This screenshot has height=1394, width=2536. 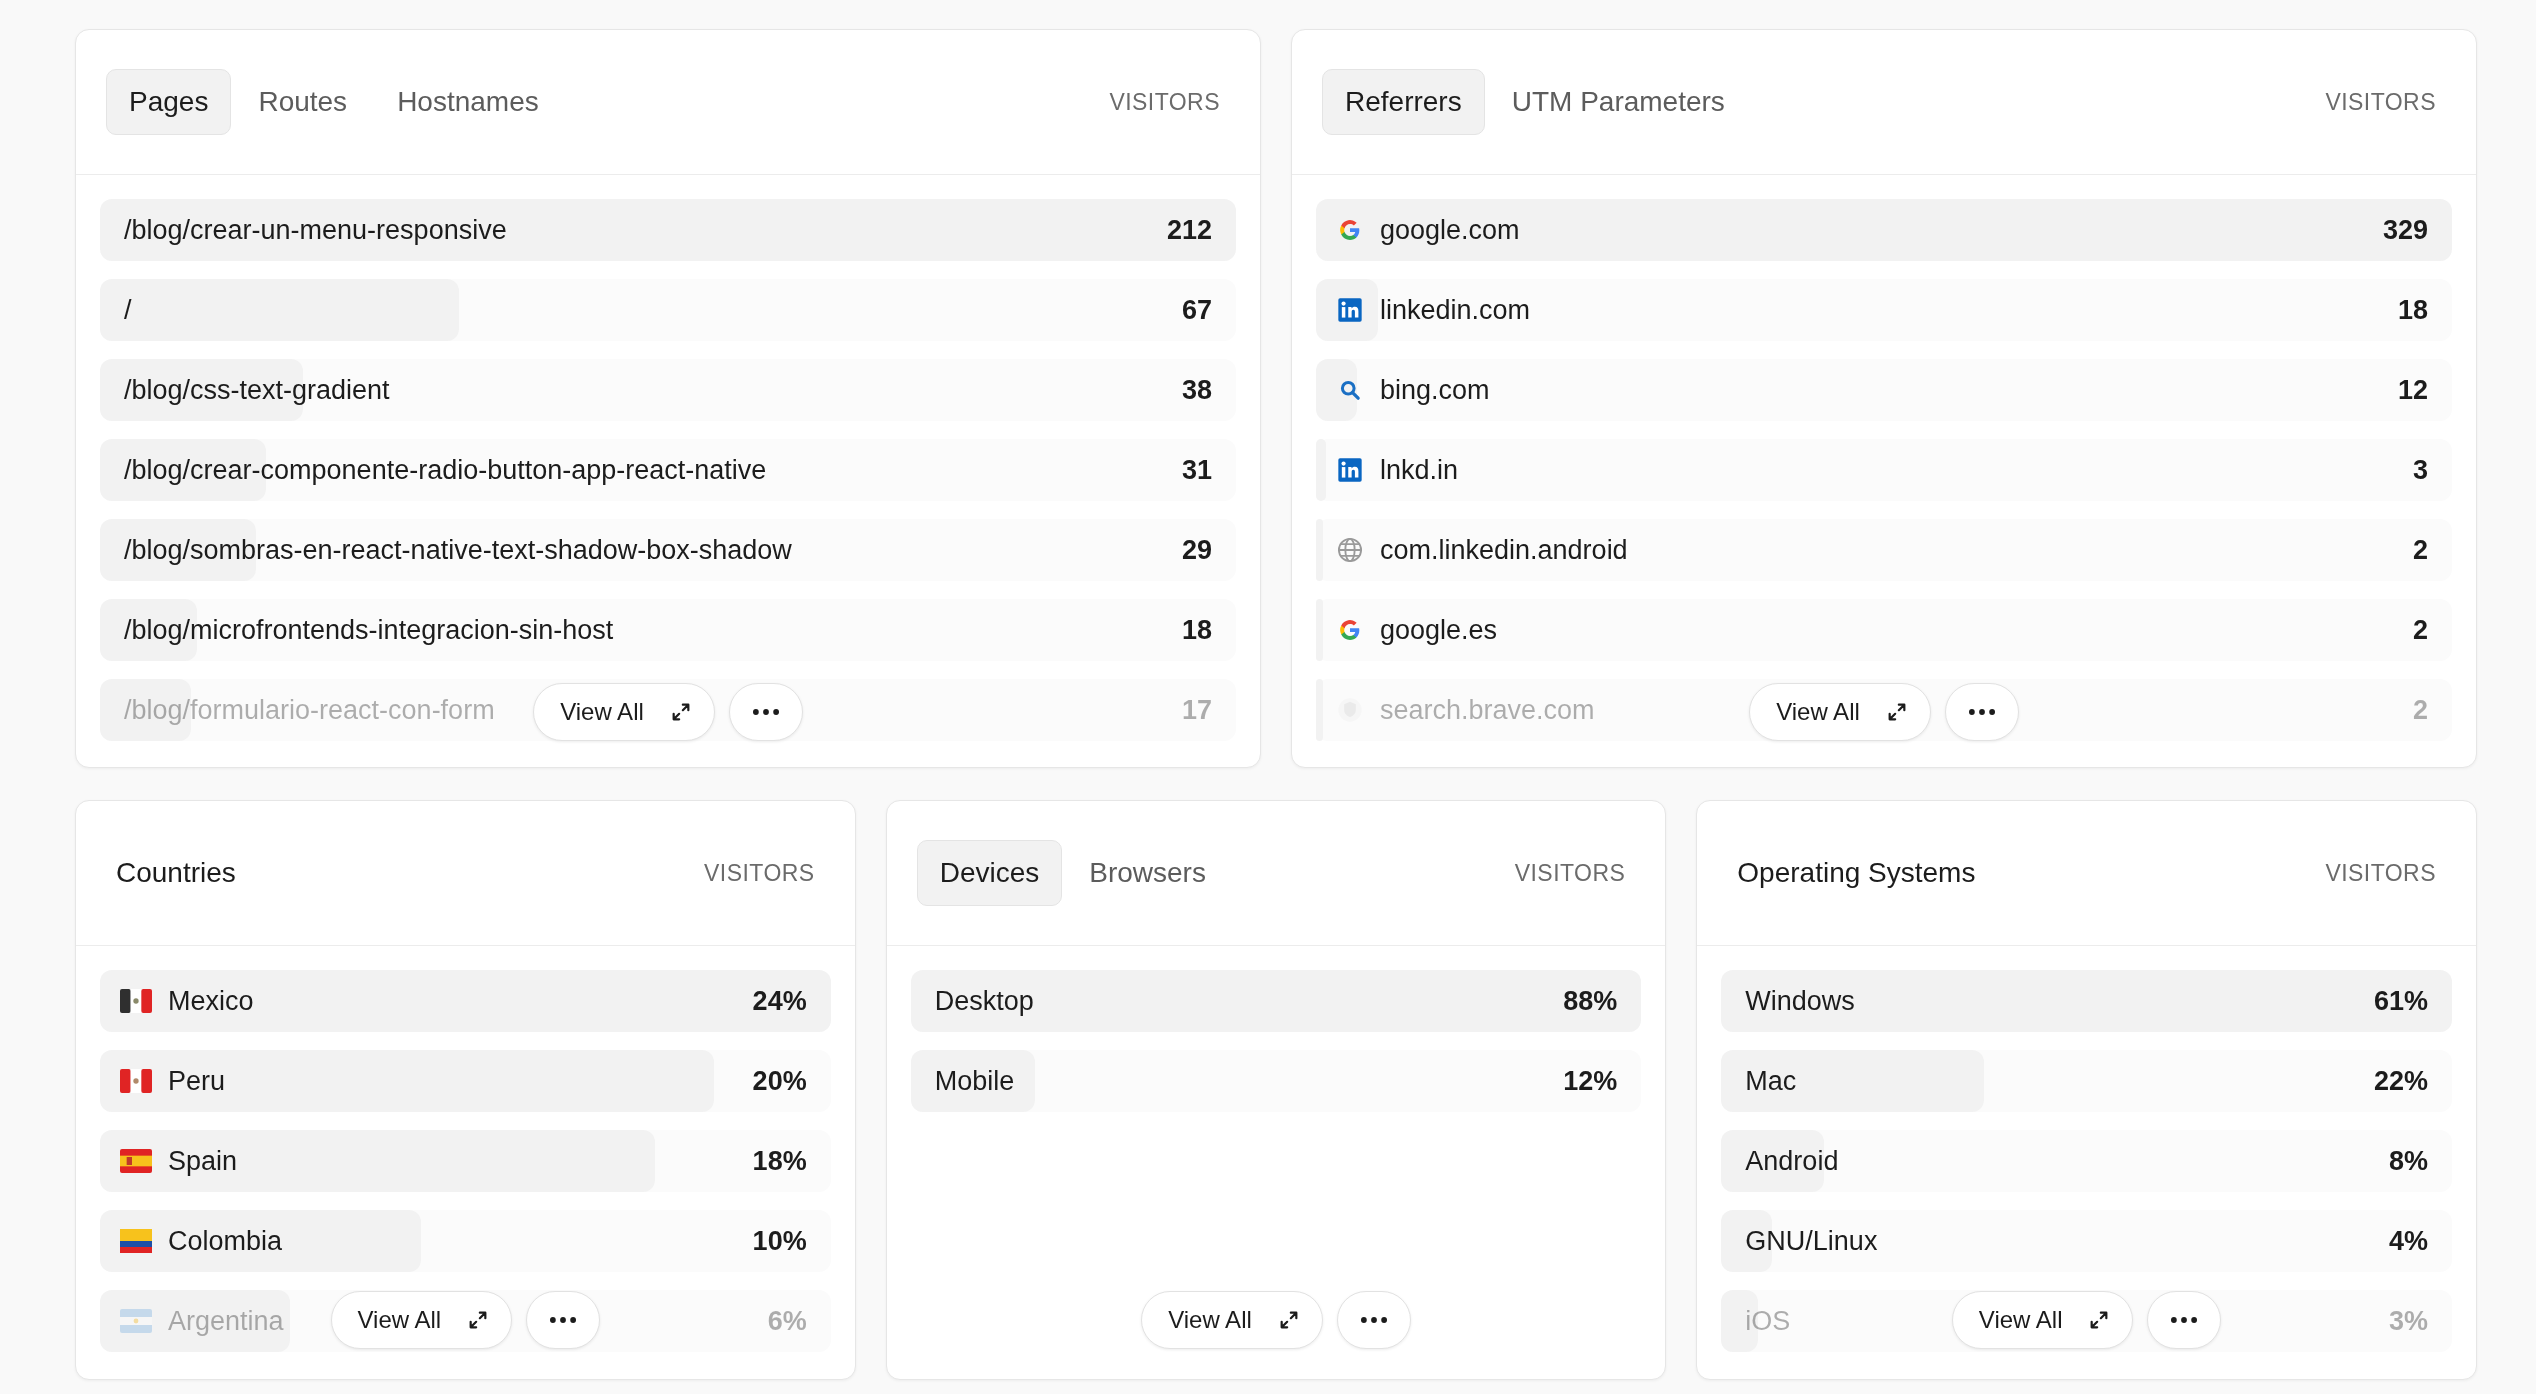 What do you see at coordinates (779, 1161) in the screenshot?
I see `row-value: 18%` at bounding box center [779, 1161].